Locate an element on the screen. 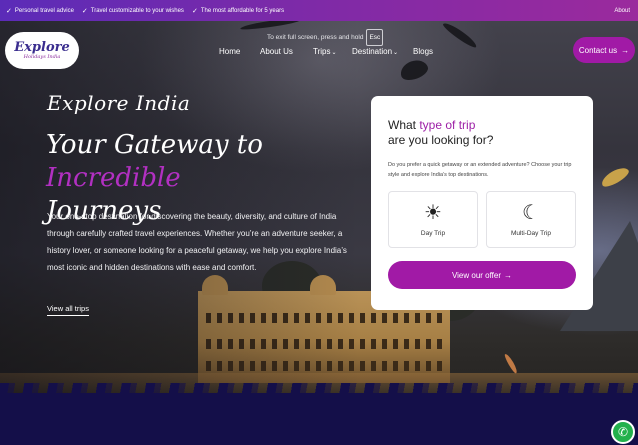 The height and width of the screenshot is (445, 638). nav-trips-label: Trips is located at coordinates (322, 51).